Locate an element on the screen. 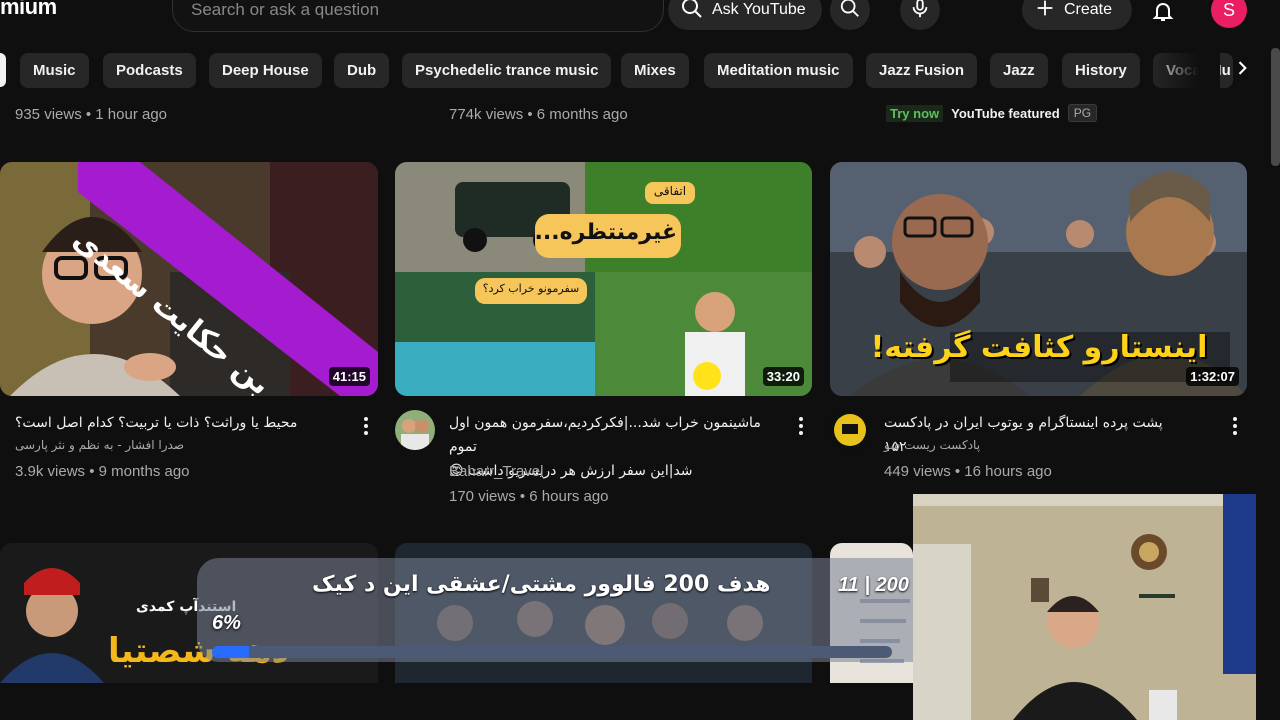  microphone-icon is located at coordinates (920, 12).